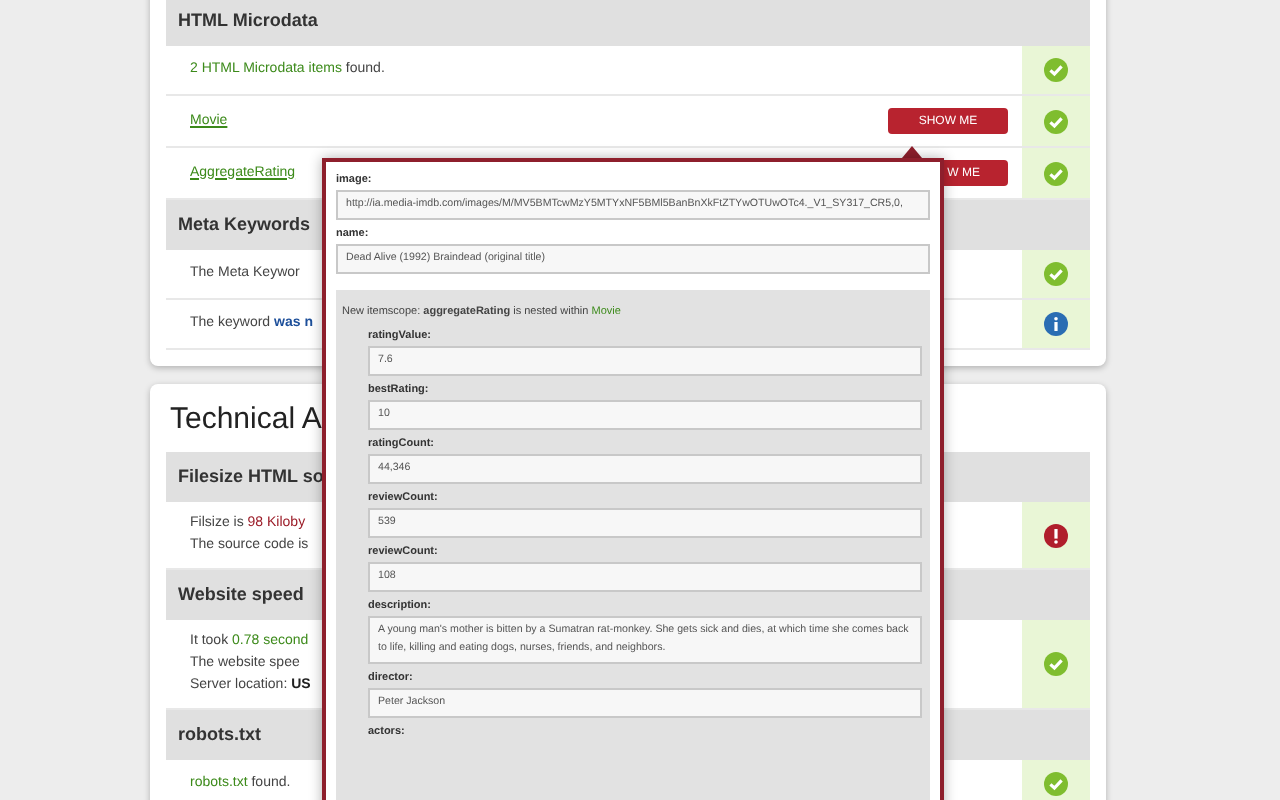 The width and height of the screenshot is (1280, 800). What do you see at coordinates (1056, 535) in the screenshot?
I see `error-icon` at bounding box center [1056, 535].